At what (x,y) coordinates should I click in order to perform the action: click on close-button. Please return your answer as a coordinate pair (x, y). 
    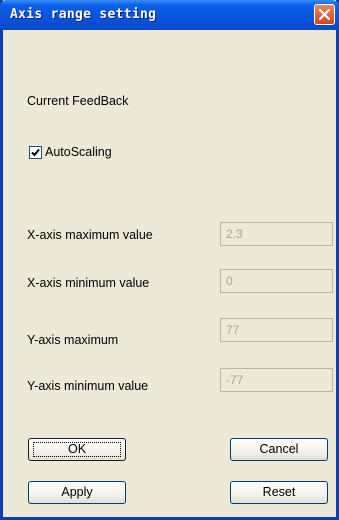
    Looking at the image, I should click on (324, 14).